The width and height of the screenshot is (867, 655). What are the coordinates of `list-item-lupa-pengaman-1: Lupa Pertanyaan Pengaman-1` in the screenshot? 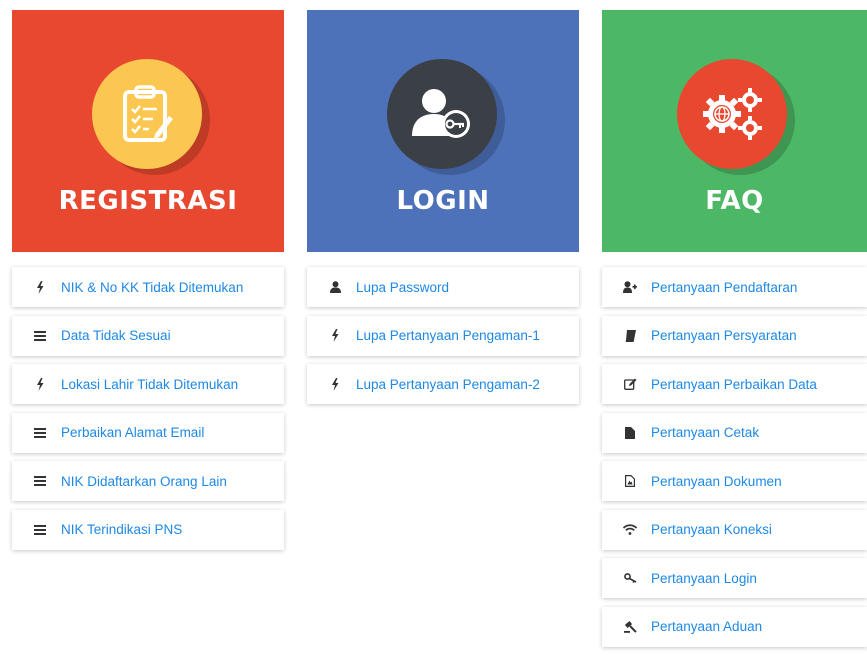 It's located at (443, 335).